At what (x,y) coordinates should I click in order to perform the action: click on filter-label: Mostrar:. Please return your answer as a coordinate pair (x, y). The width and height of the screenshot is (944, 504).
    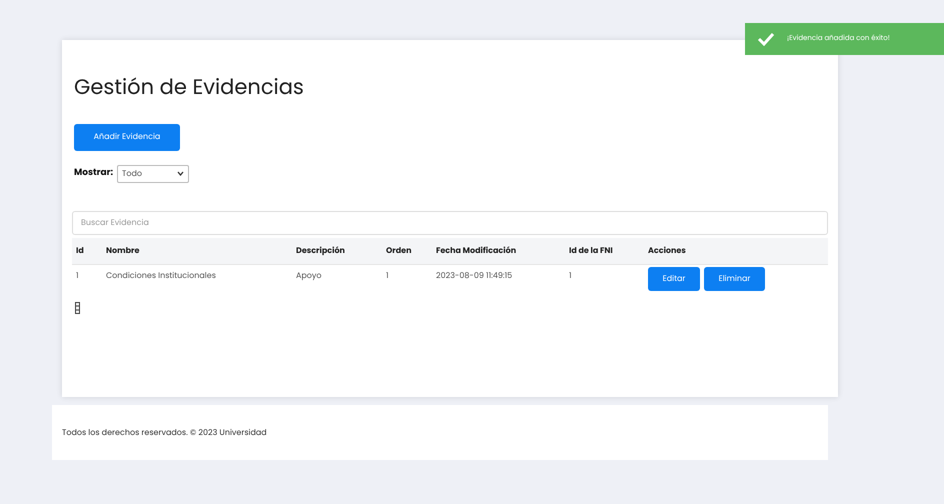
    Looking at the image, I should click on (94, 173).